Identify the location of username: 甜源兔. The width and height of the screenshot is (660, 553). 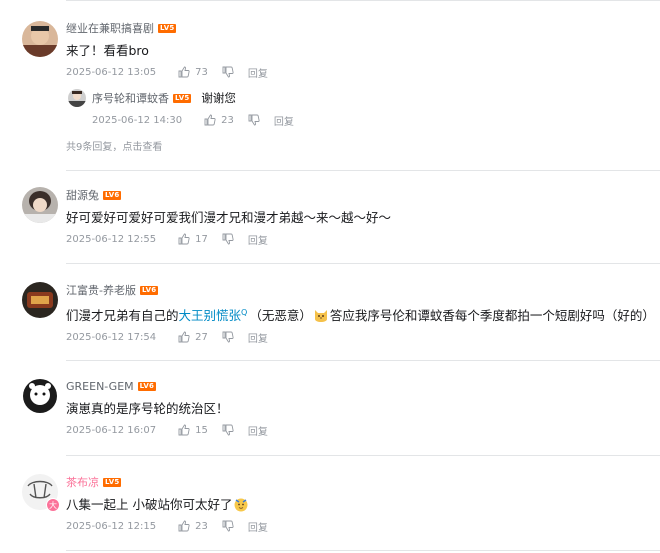
(82, 195).